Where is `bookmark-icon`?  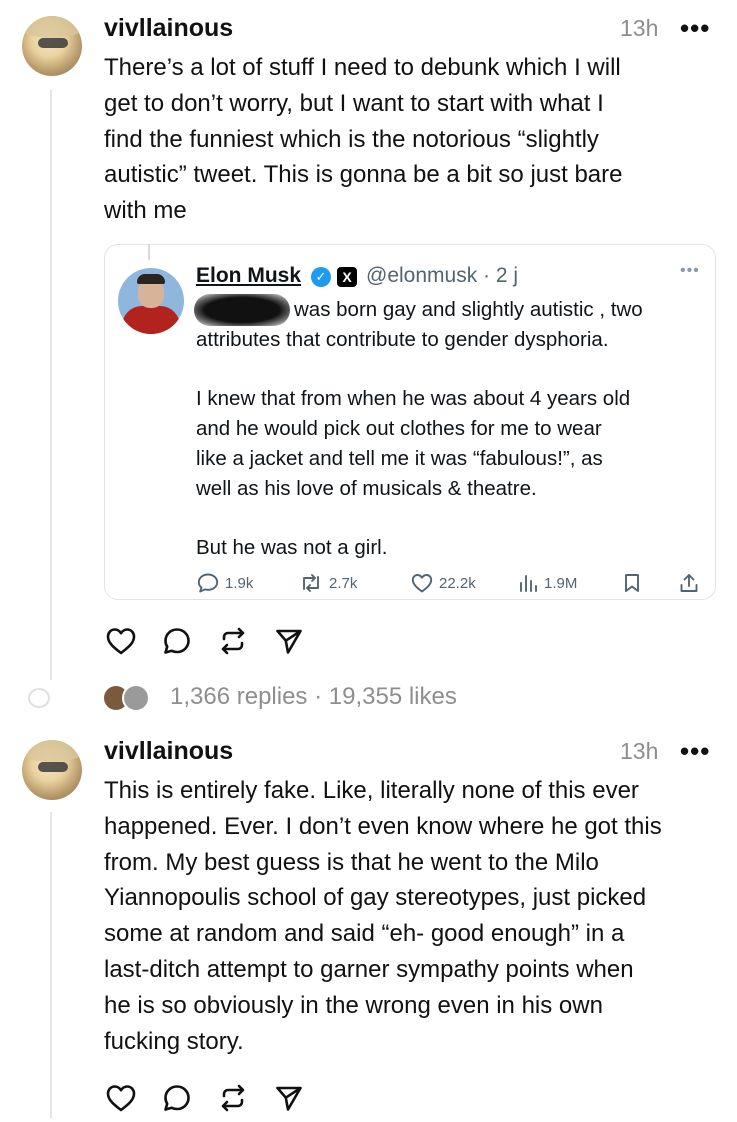 bookmark-icon is located at coordinates (632, 583).